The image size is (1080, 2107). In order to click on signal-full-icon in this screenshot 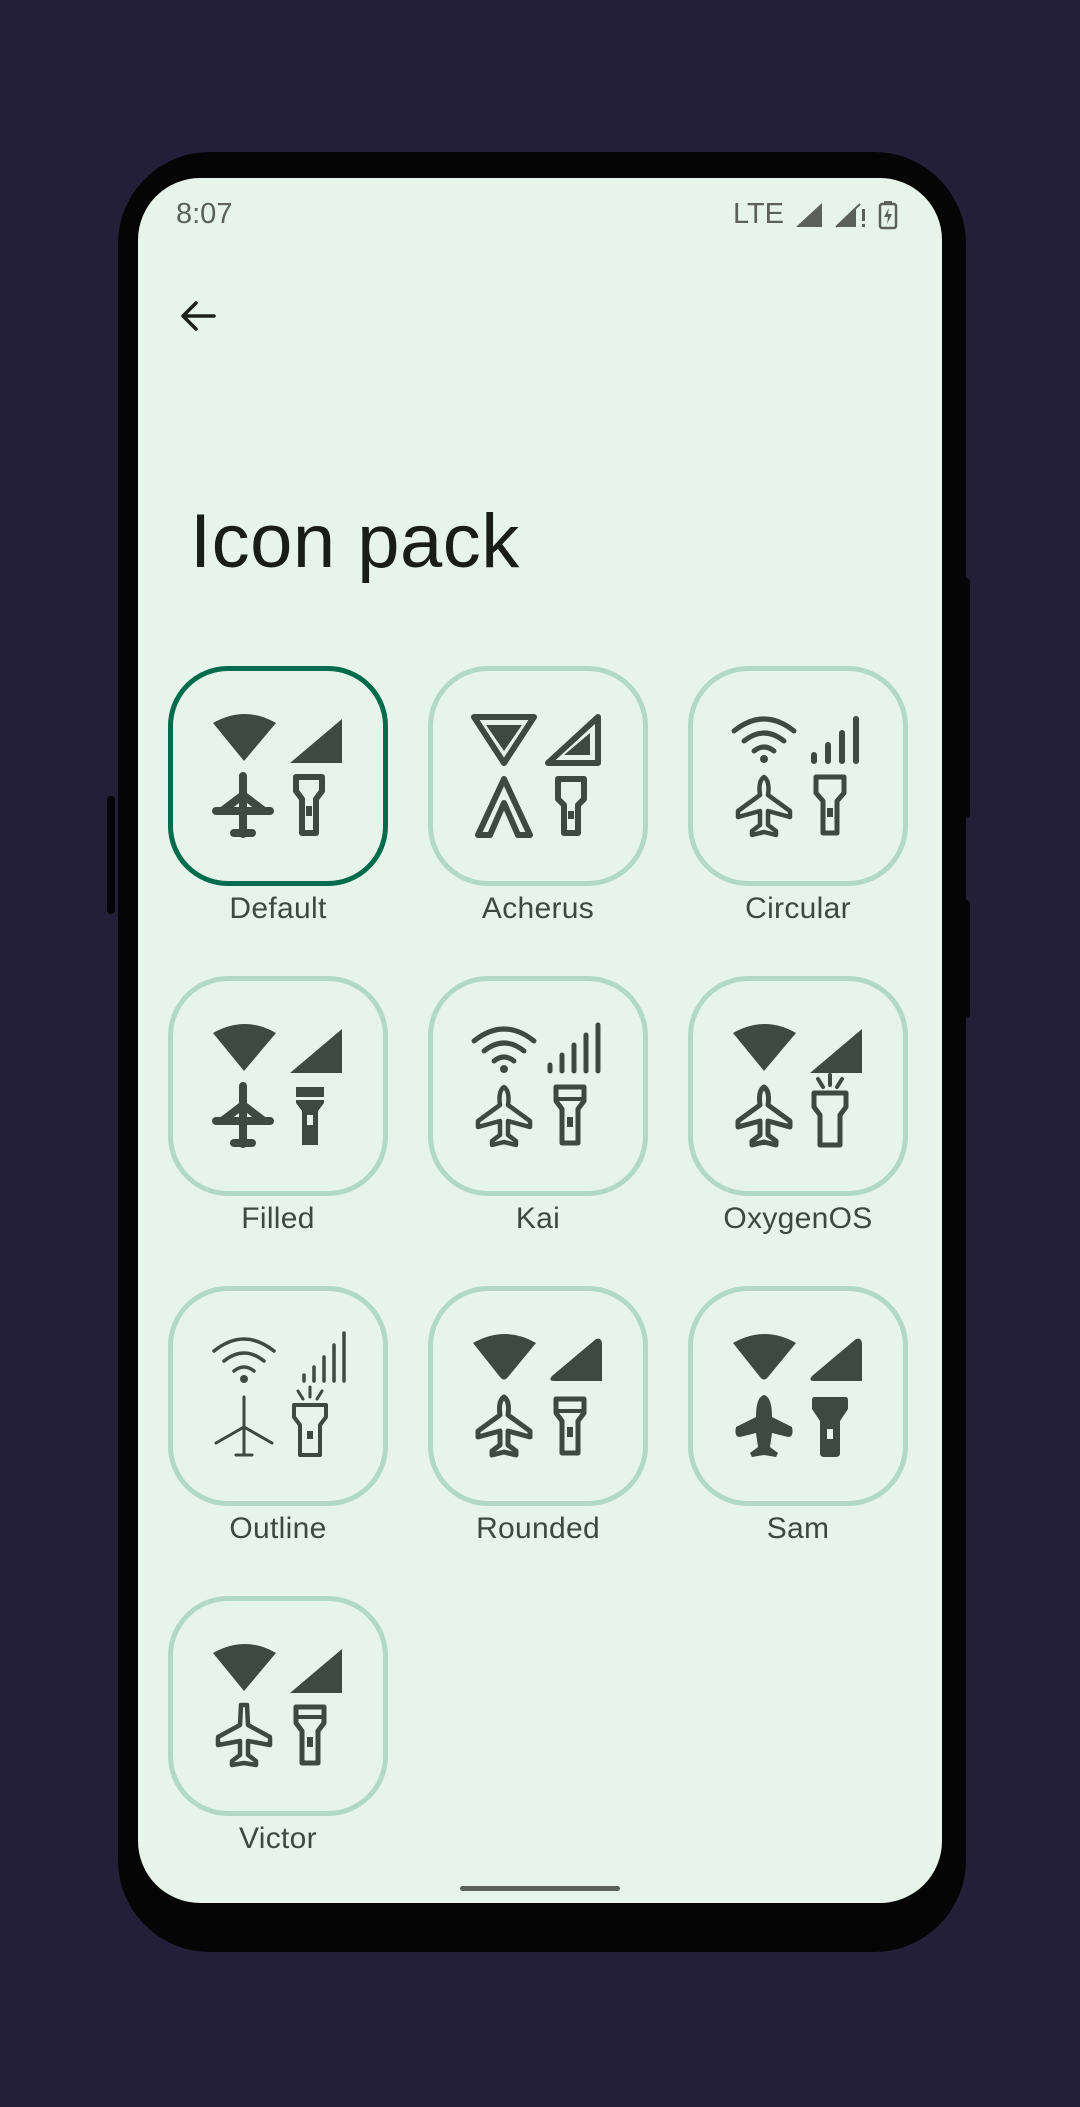, I will do `click(809, 215)`.